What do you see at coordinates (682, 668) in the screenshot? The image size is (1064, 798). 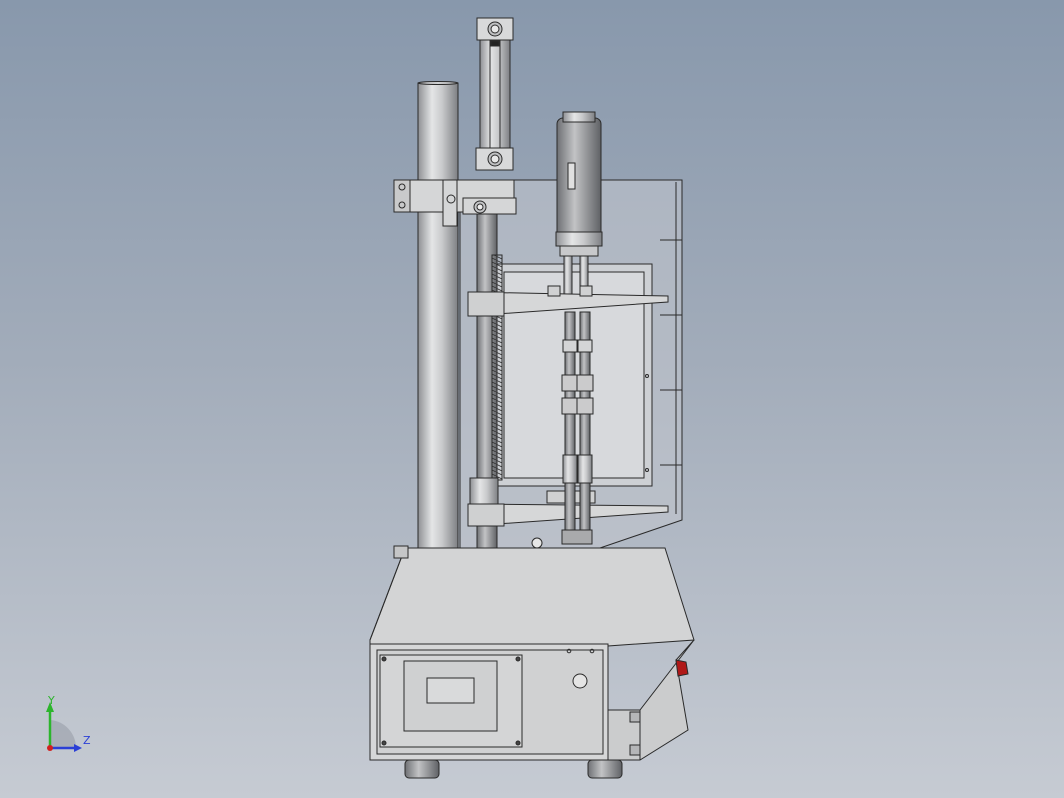 I see `emergency-stop-button` at bounding box center [682, 668].